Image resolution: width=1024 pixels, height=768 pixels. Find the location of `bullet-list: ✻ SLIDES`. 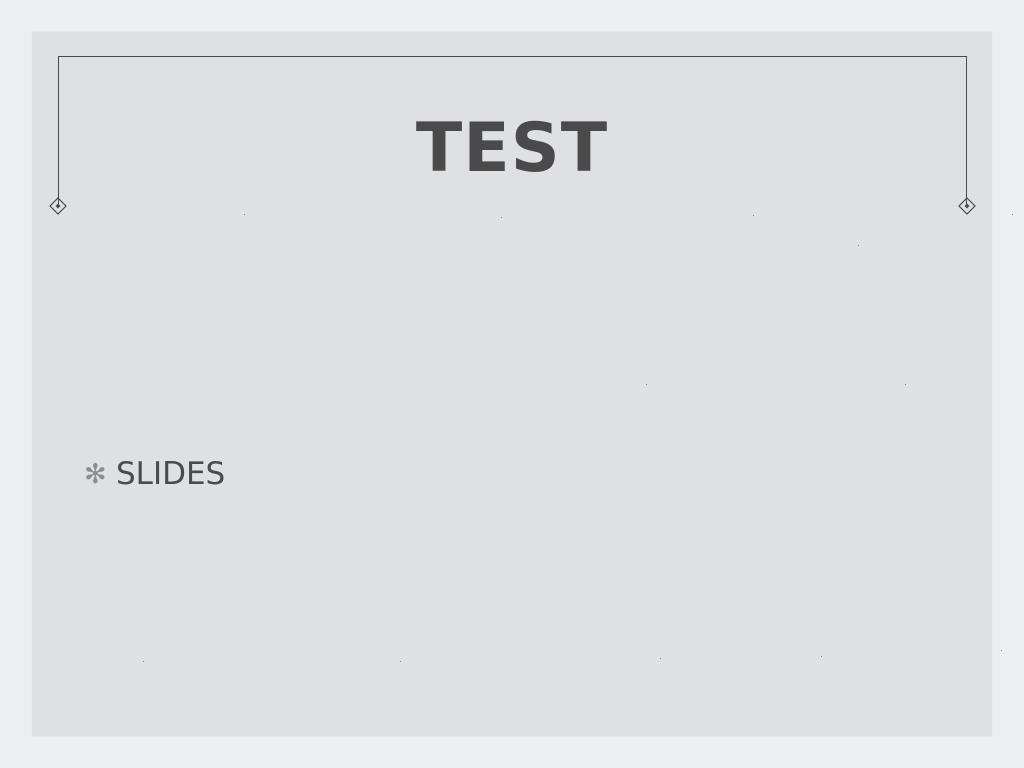

bullet-list: ✻ SLIDES is located at coordinates (154, 474).